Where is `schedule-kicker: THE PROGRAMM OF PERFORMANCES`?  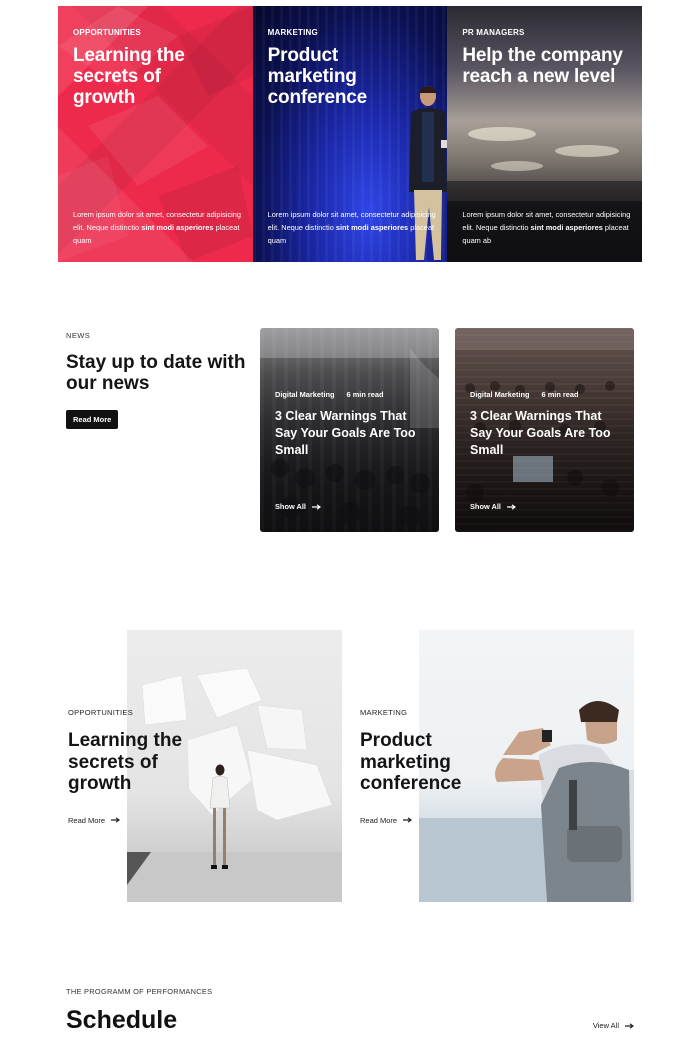
schedule-kicker: THE PROGRAMM OF PERFORMANCES is located at coordinates (139, 991).